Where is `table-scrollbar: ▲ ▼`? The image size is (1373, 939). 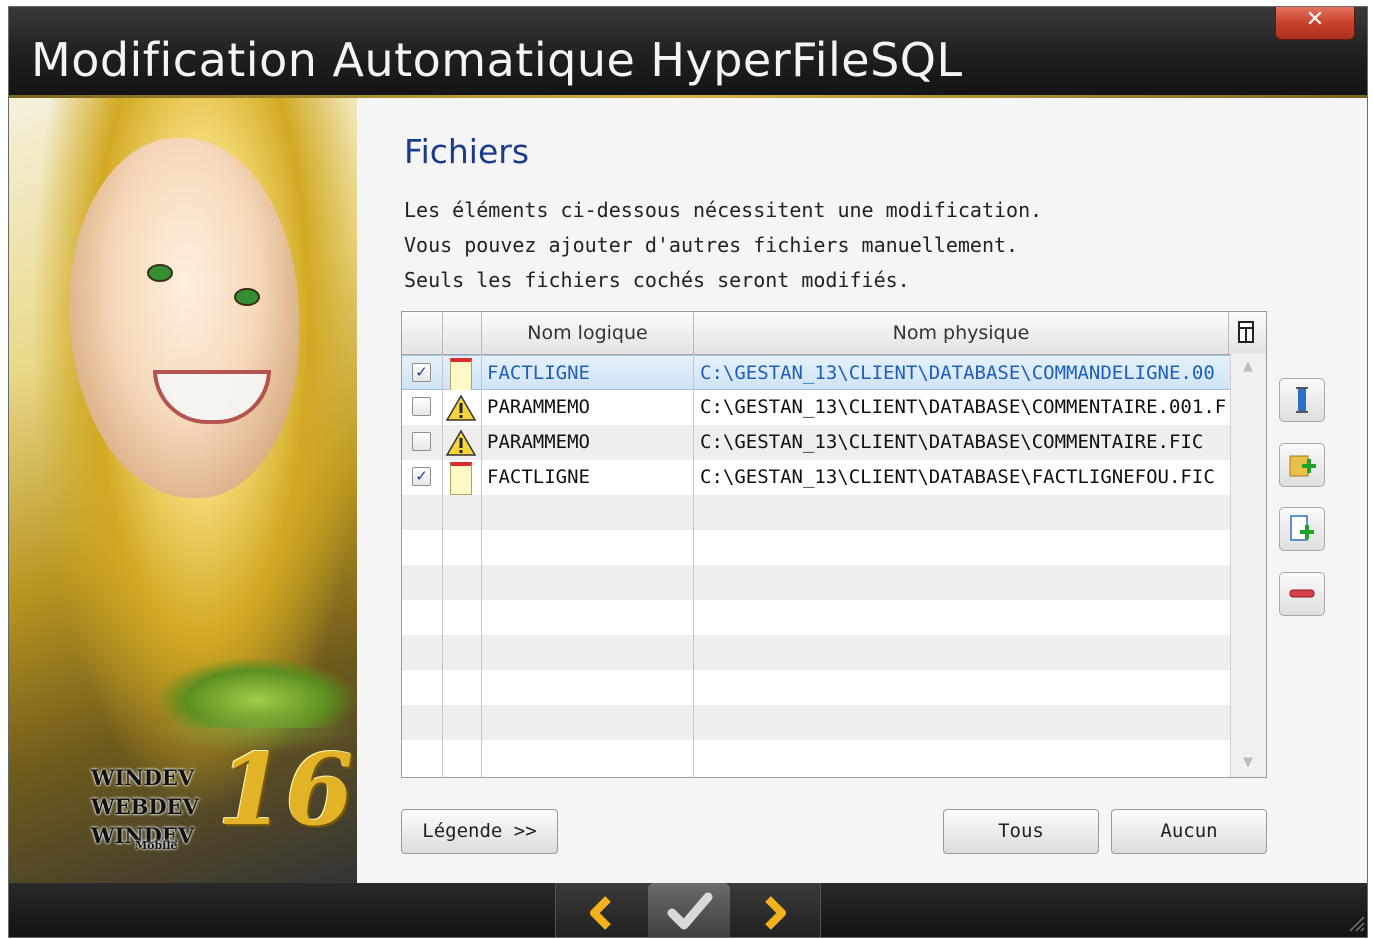
table-scrollbar: ▲ ▼ is located at coordinates (1248, 565).